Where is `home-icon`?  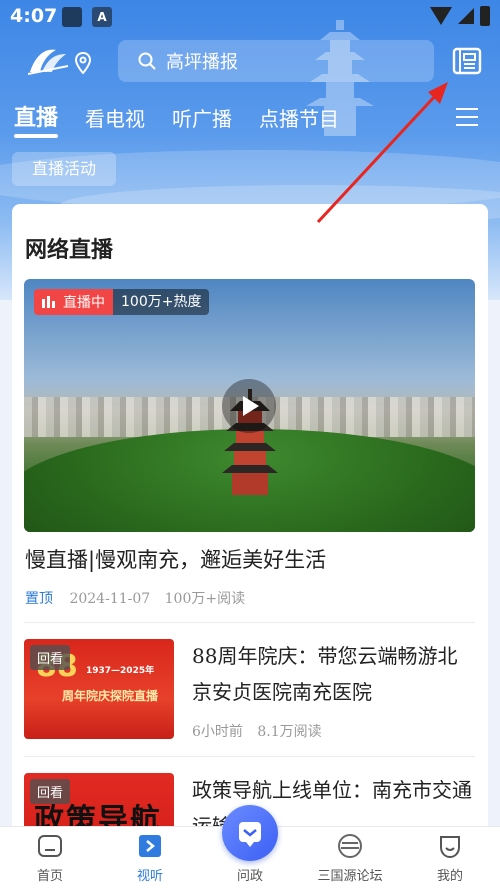 home-icon is located at coordinates (50, 846).